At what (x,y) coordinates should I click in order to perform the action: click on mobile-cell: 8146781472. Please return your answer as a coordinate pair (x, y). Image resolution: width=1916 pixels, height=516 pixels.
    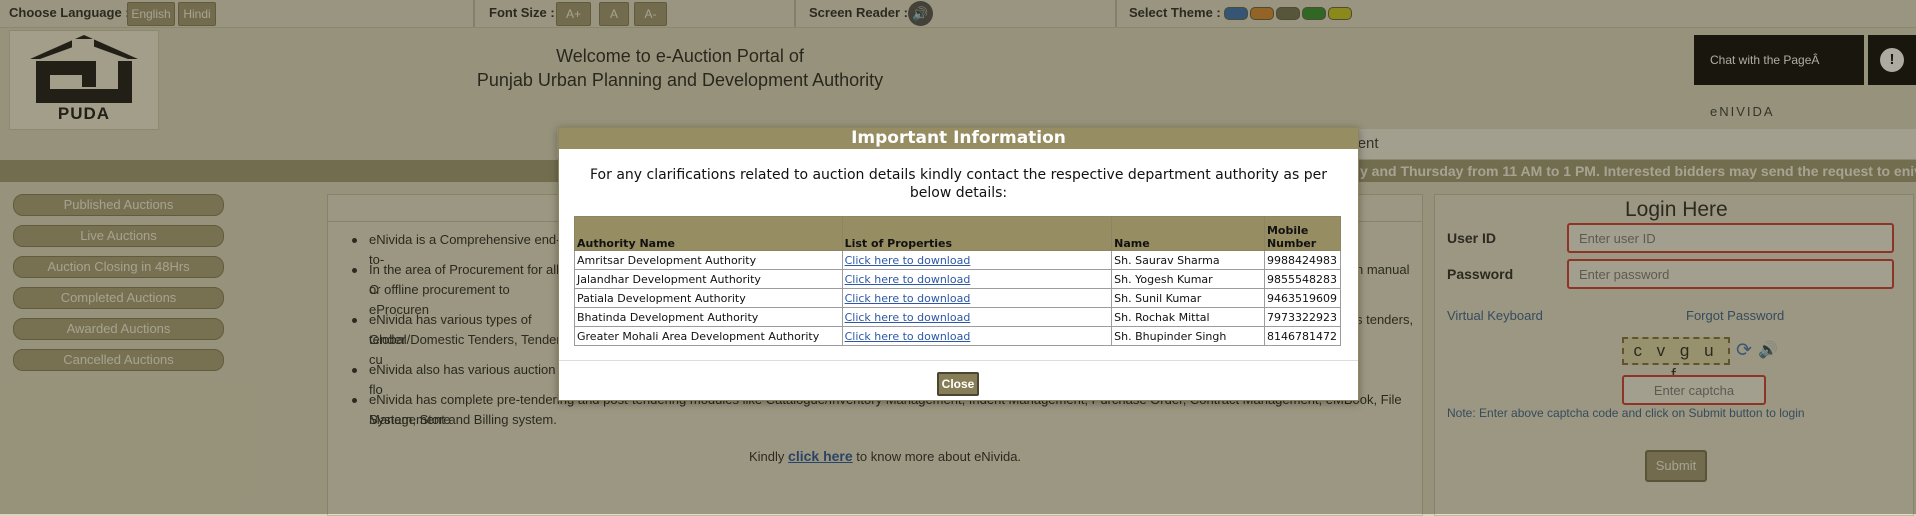
    Looking at the image, I should click on (1302, 336).